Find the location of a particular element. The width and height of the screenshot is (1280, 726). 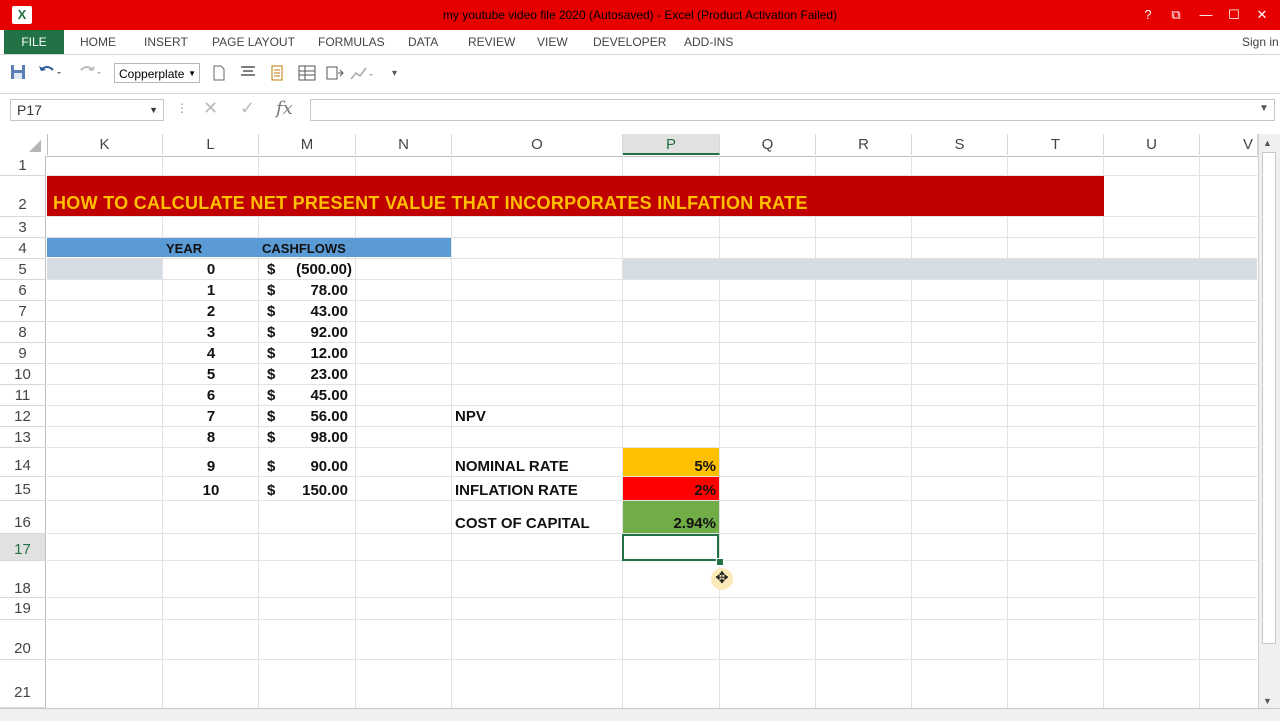

year-cell: 9 is located at coordinates (211, 466).